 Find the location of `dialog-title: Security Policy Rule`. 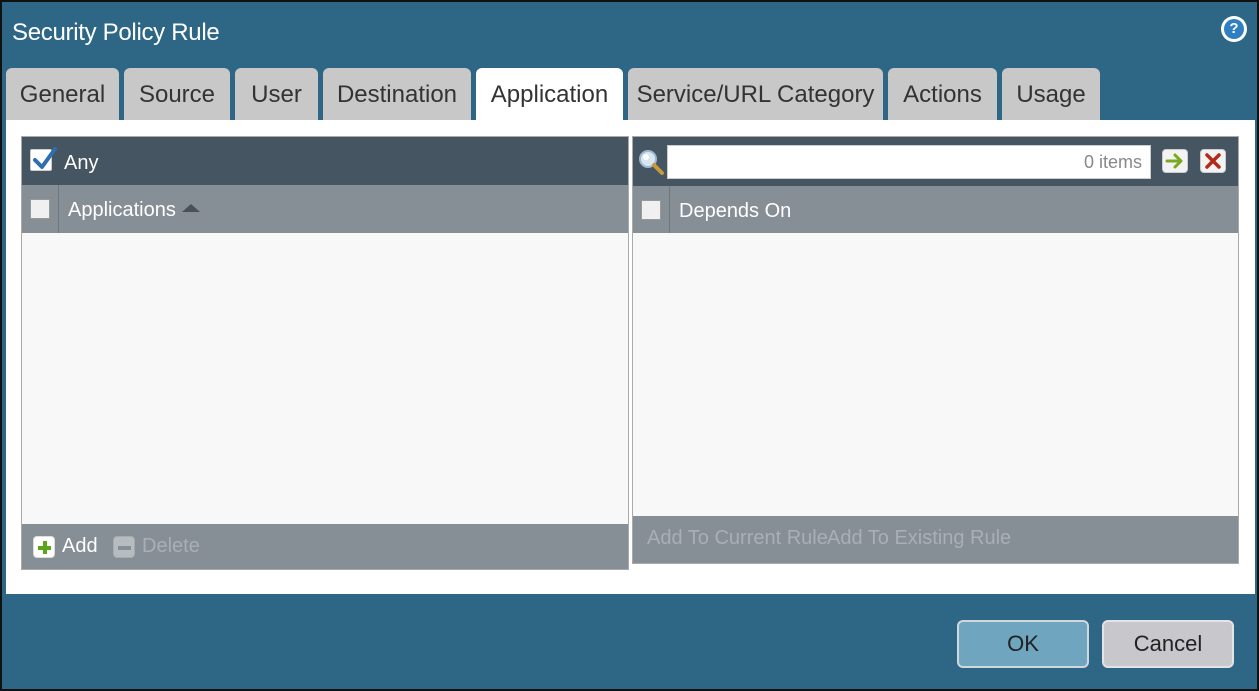

dialog-title: Security Policy Rule is located at coordinates (116, 32).